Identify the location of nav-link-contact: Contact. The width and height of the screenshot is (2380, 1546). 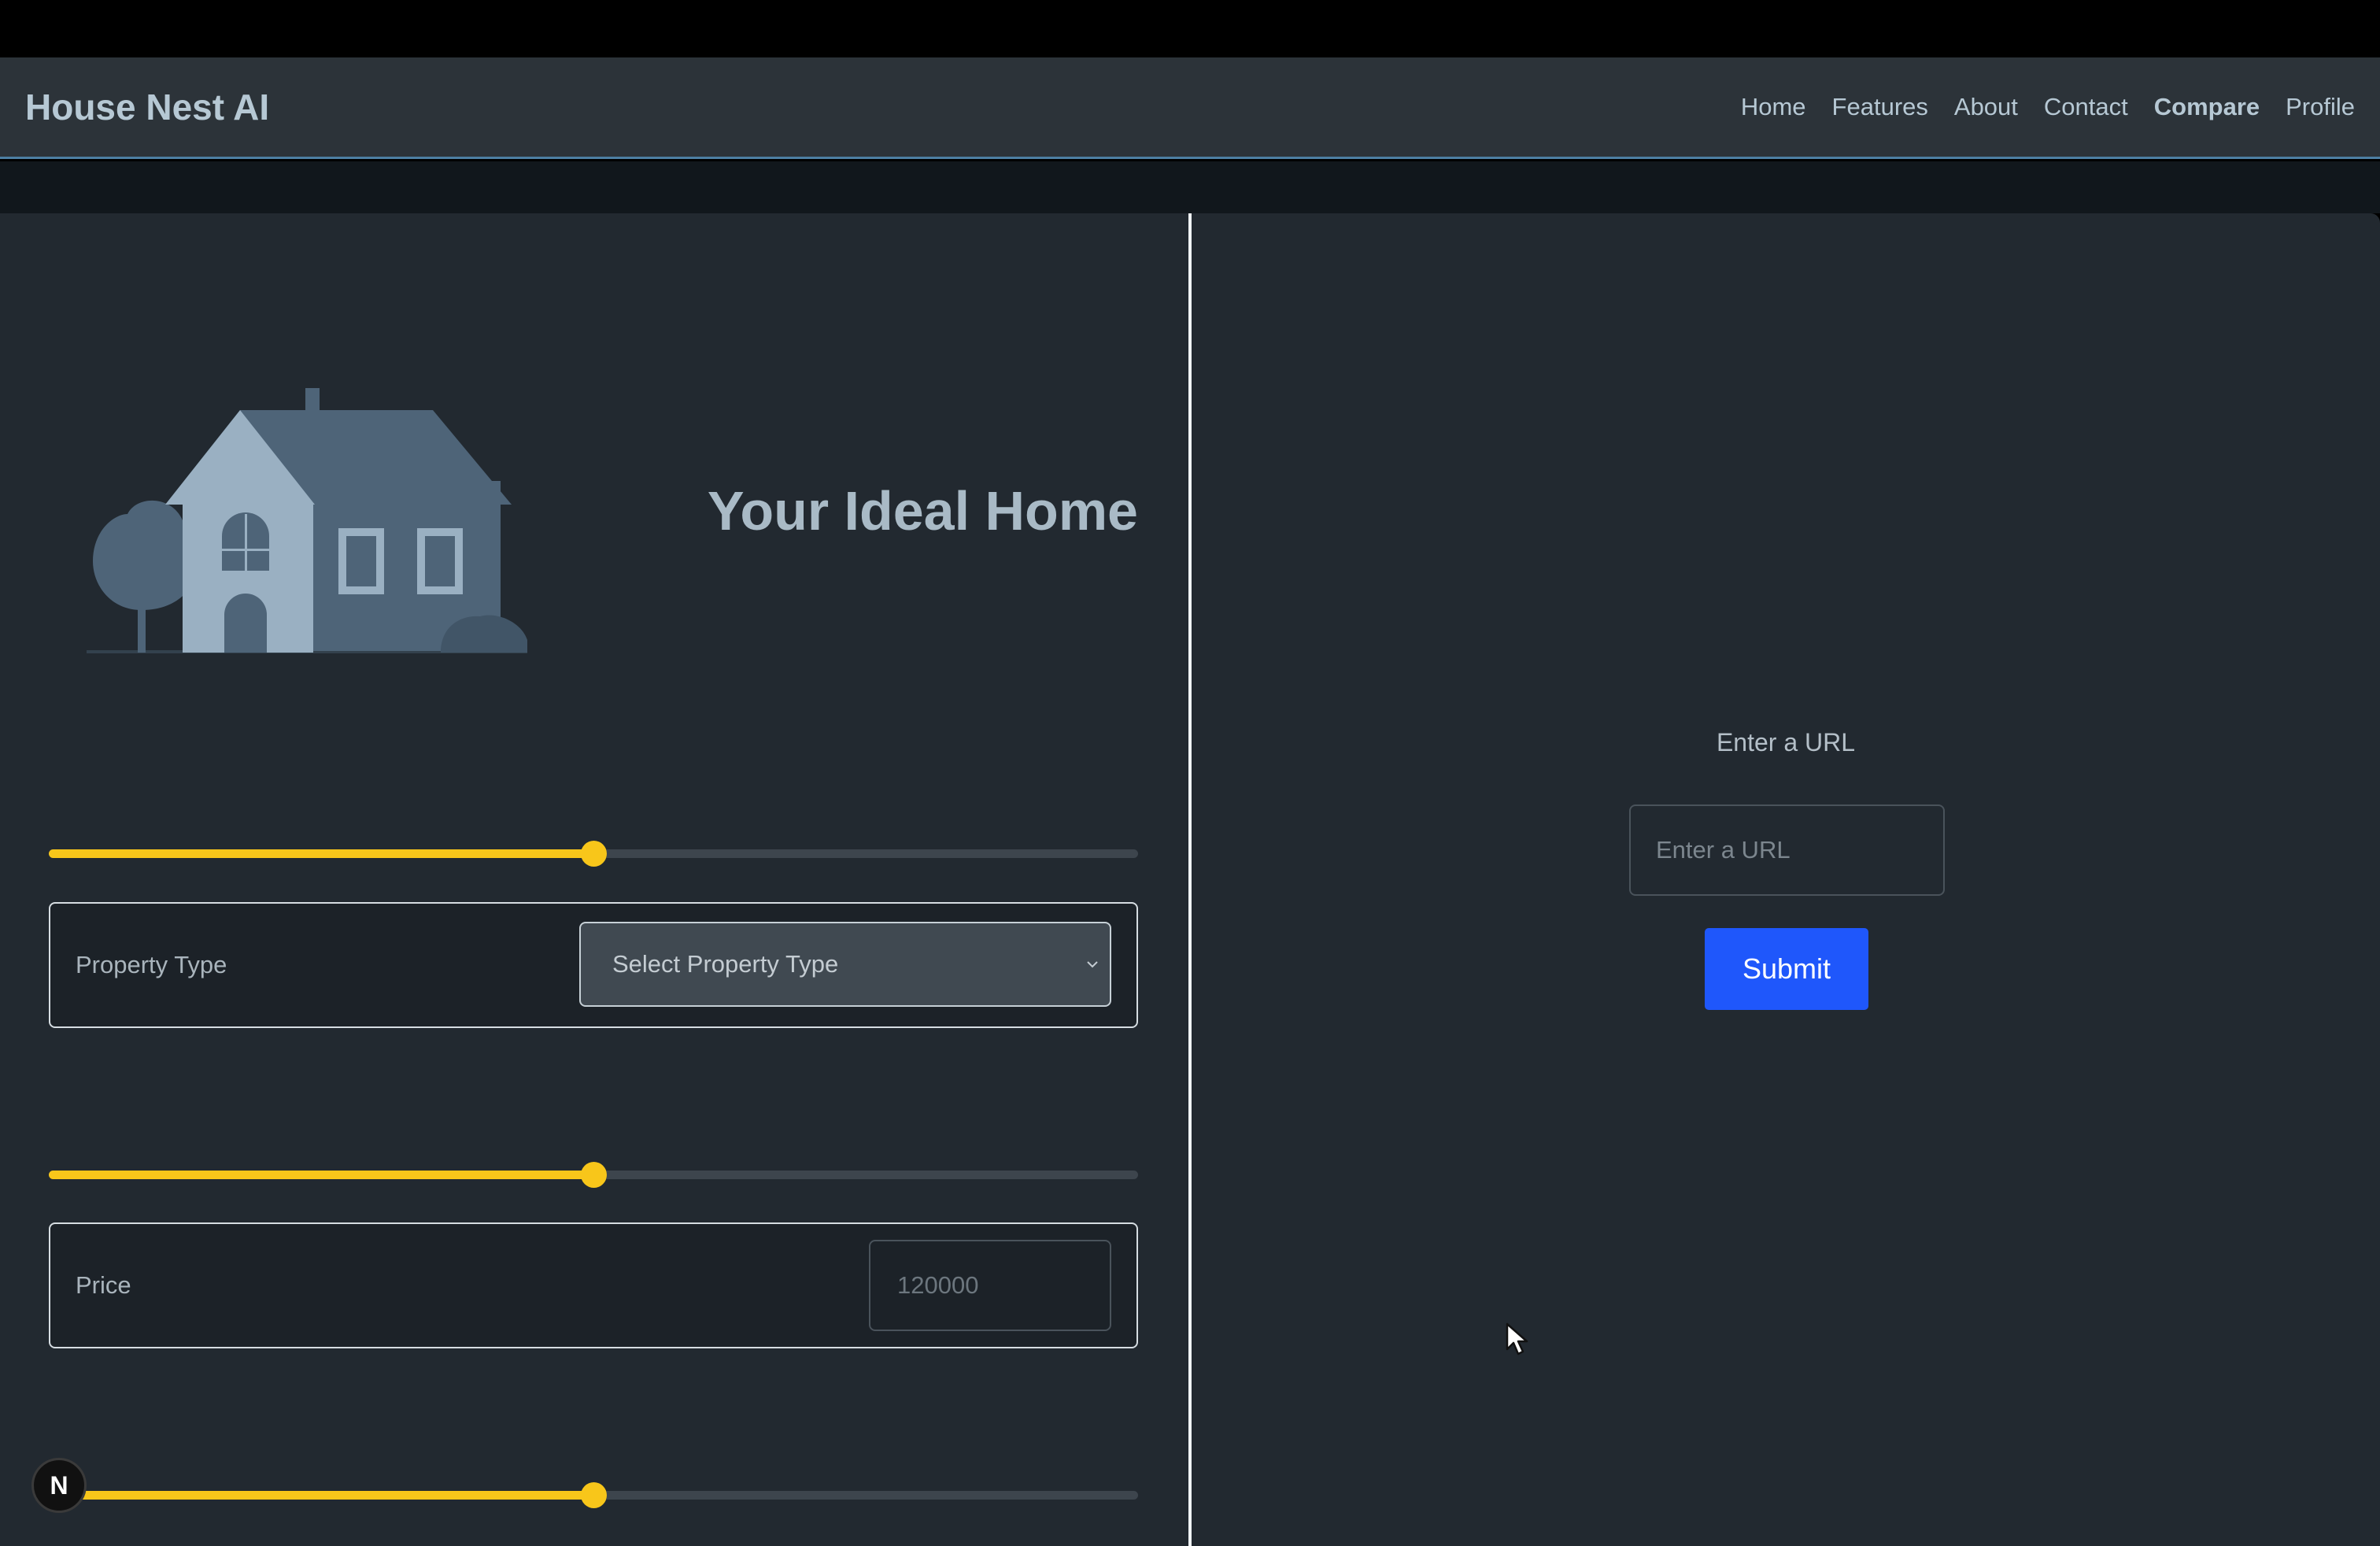
(2086, 107).